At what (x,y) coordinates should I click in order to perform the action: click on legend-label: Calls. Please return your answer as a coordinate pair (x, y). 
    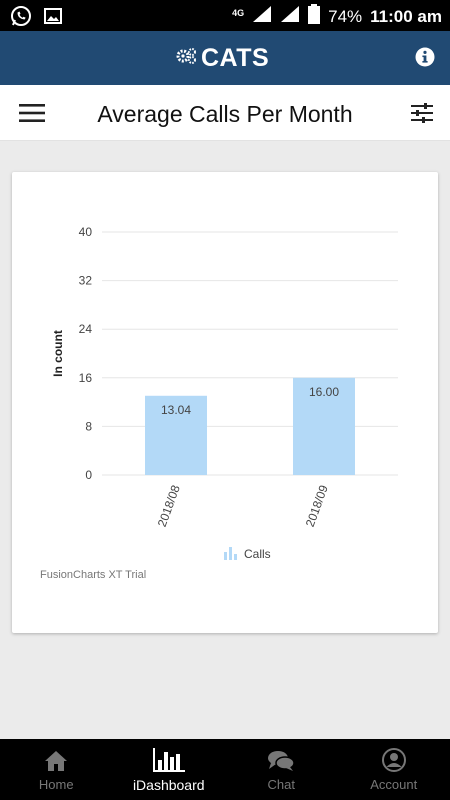
    Looking at the image, I should click on (257, 554).